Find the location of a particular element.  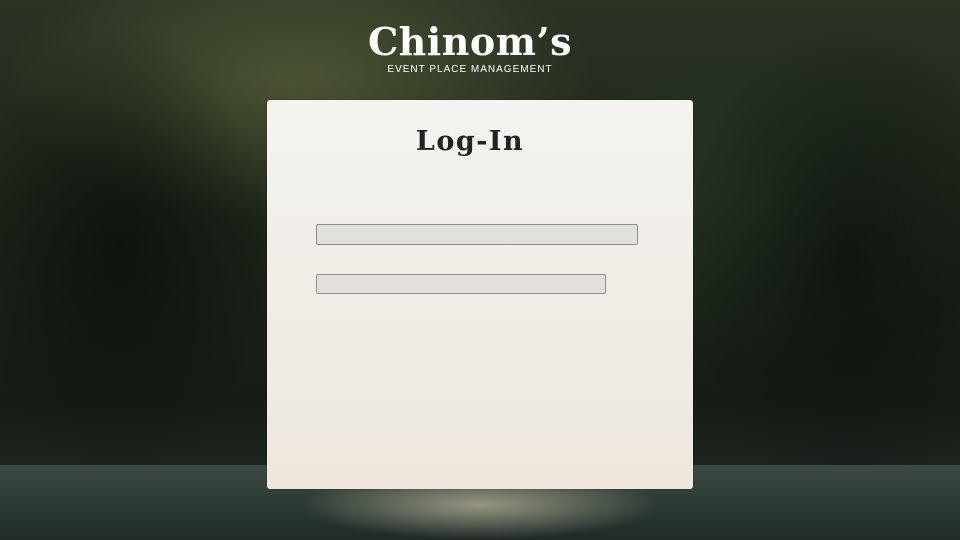

password-input is located at coordinates (461, 284).